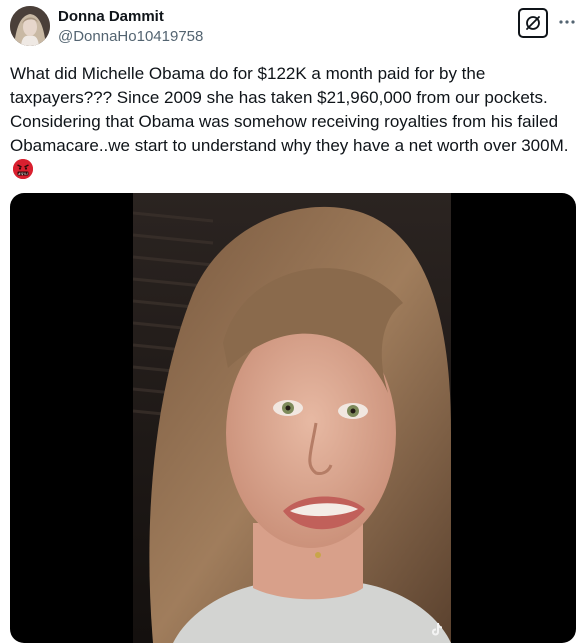 Image resolution: width=584 pixels, height=643 pixels. I want to click on grok-button, so click(533, 23).